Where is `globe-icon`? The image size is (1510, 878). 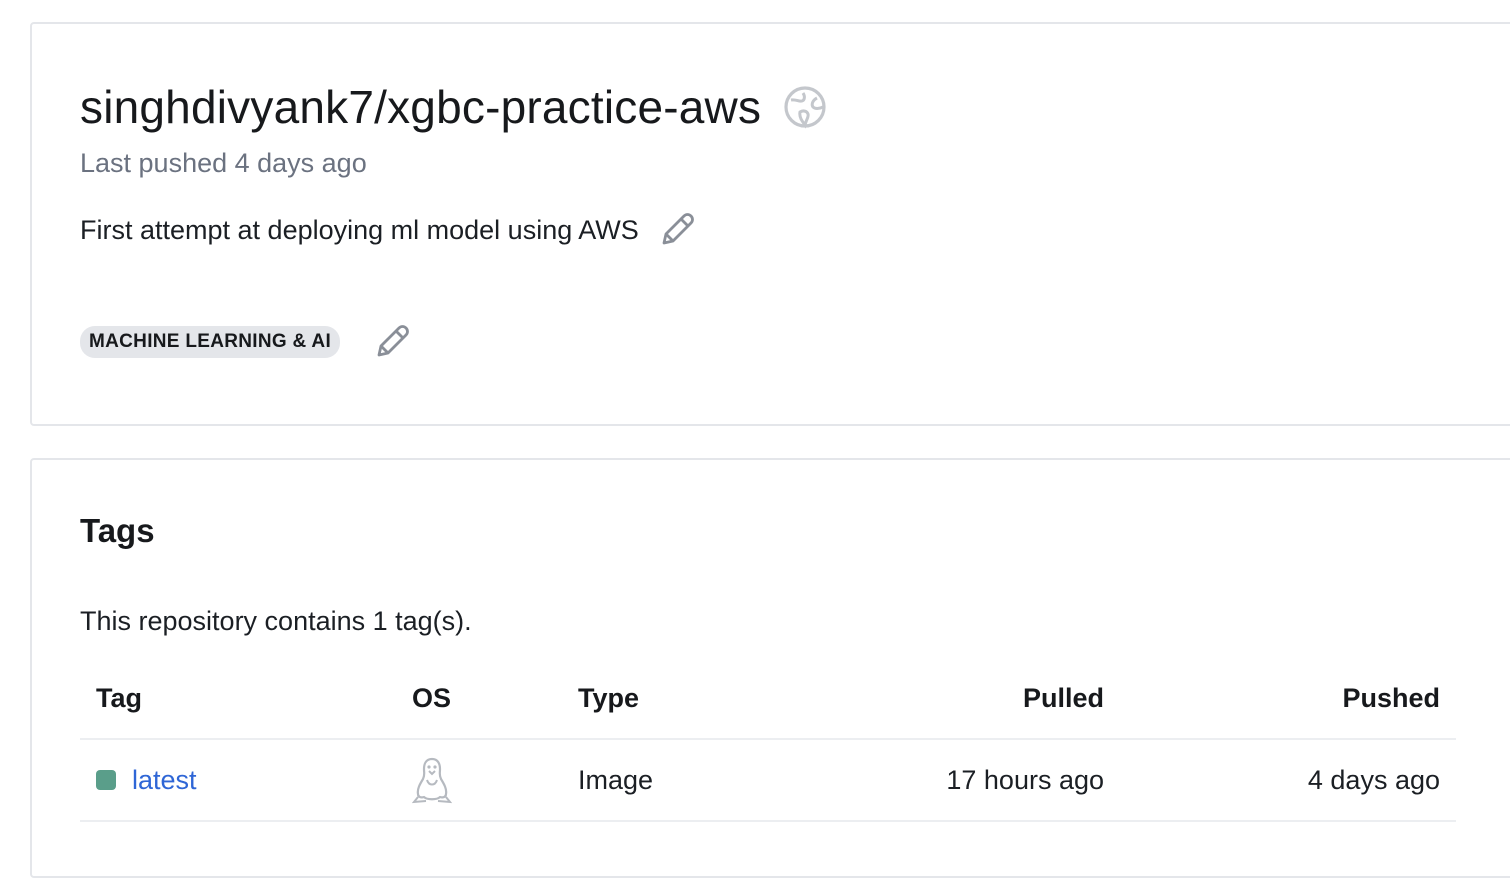 globe-icon is located at coordinates (805, 107).